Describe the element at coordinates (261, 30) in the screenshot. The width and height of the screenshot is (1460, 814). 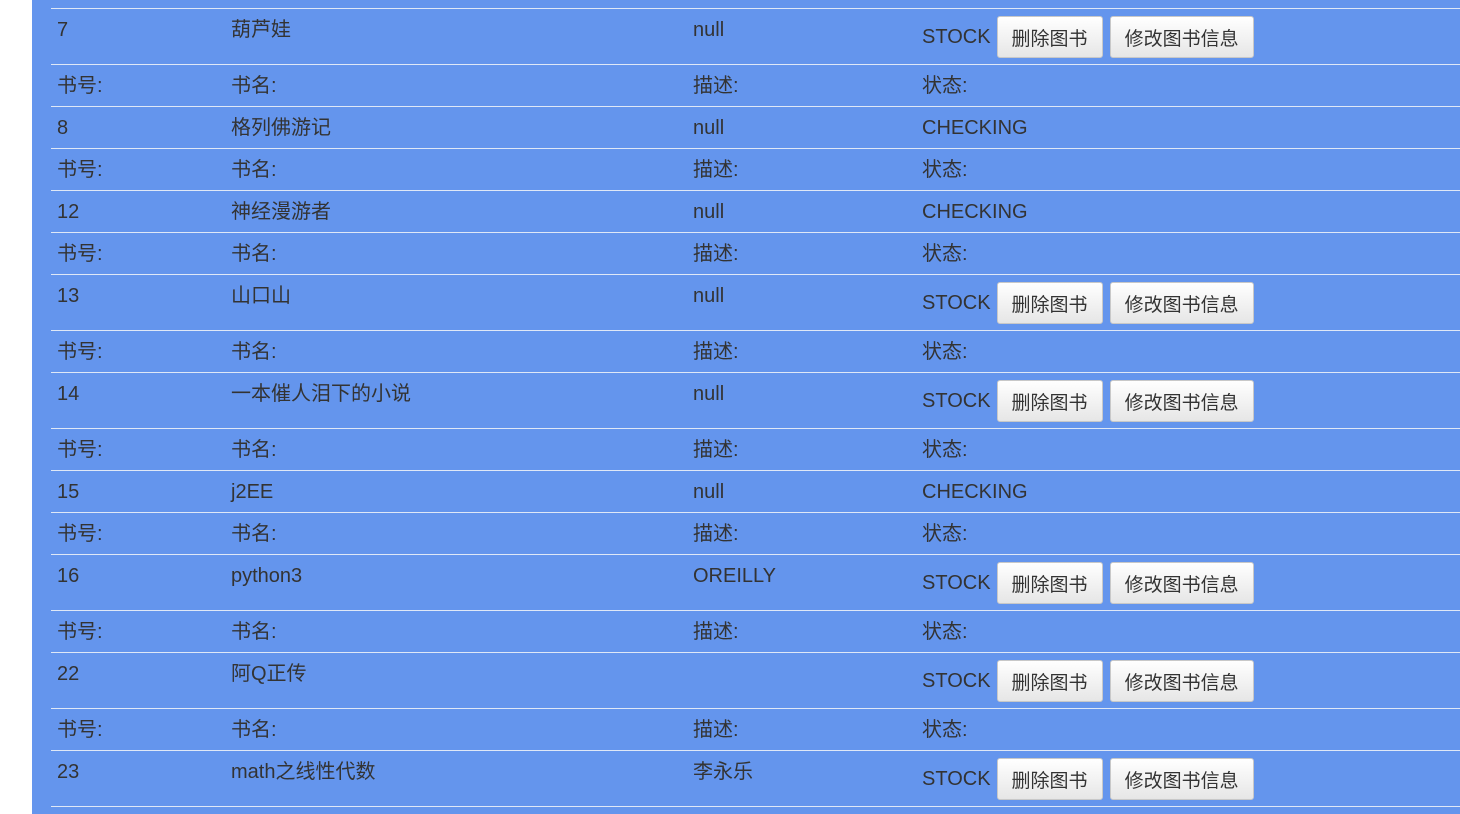
I see `book-name: 葫芦娃` at that location.